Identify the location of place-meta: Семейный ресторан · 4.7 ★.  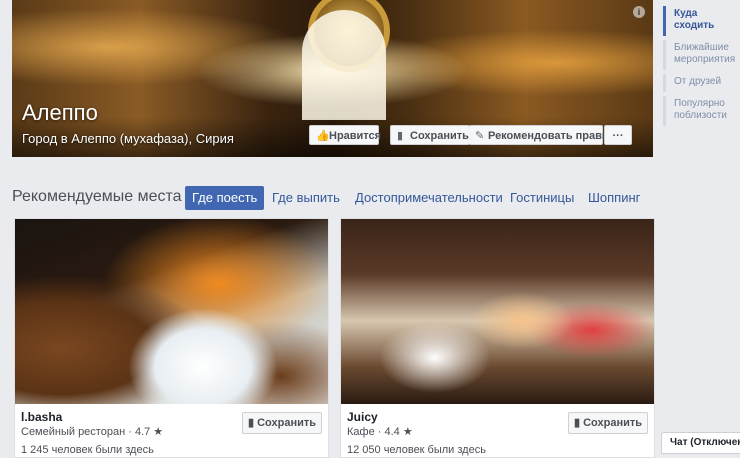
(92, 432).